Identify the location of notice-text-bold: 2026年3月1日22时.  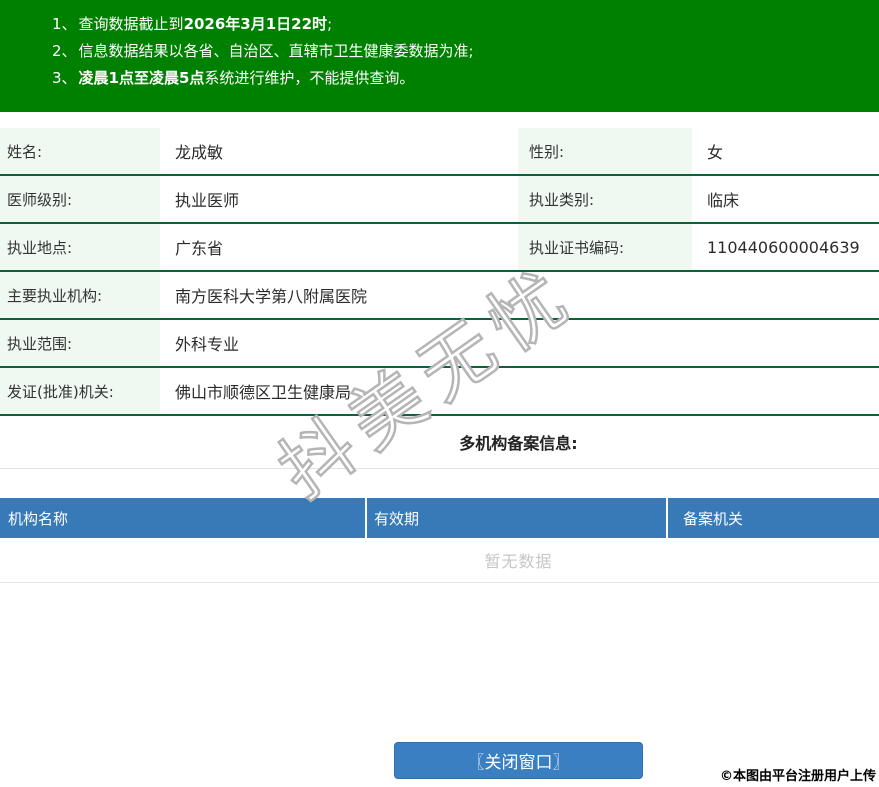
(255, 24).